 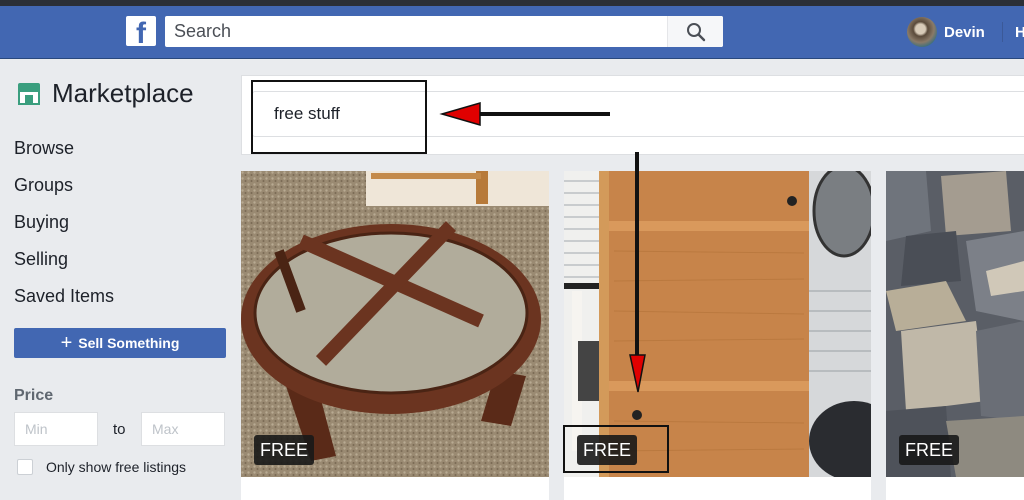 I want to click on global-search-input, so click(x=415, y=31).